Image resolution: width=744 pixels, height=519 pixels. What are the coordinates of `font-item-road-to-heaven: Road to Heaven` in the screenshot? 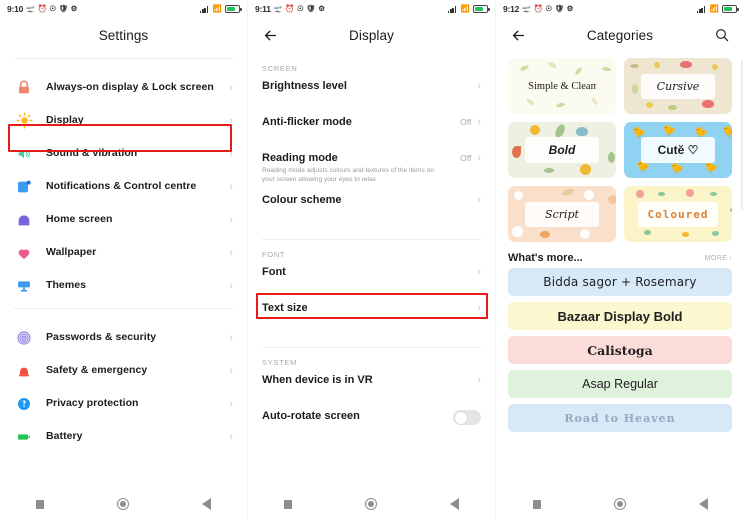 It's located at (620, 418).